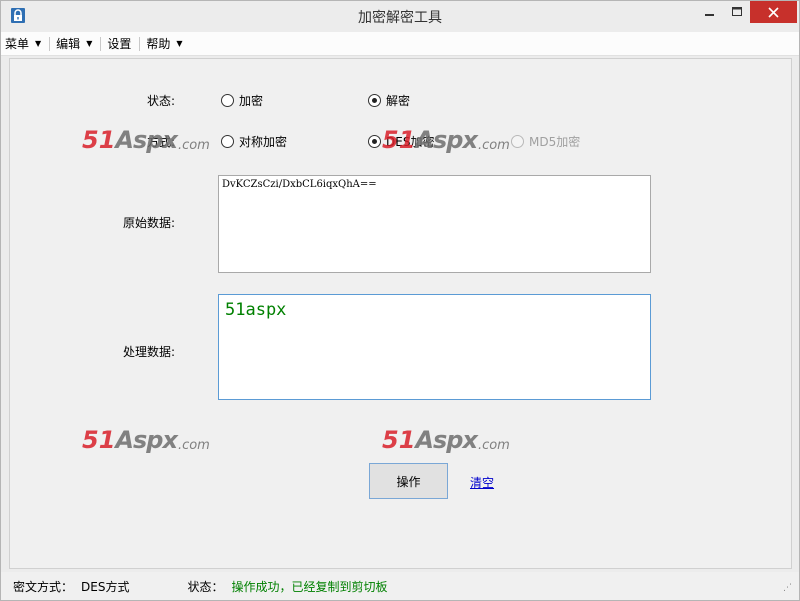  What do you see at coordinates (158, 44) in the screenshot?
I see `menu-item-label: 帮助` at bounding box center [158, 44].